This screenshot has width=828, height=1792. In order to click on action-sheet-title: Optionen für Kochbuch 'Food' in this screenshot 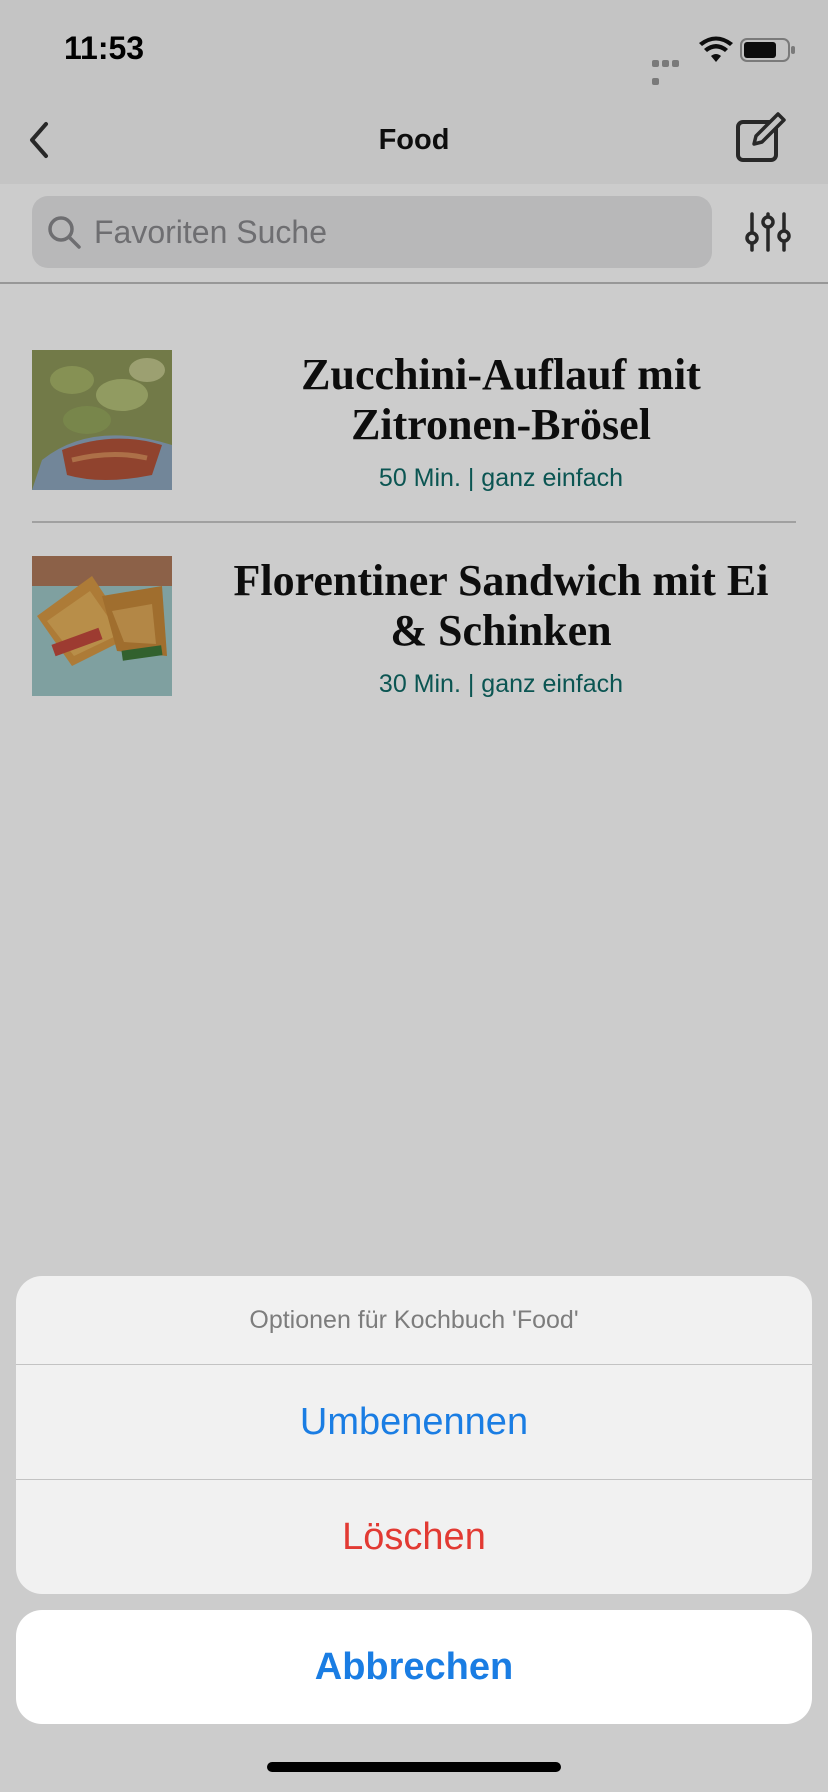, I will do `click(414, 1320)`.